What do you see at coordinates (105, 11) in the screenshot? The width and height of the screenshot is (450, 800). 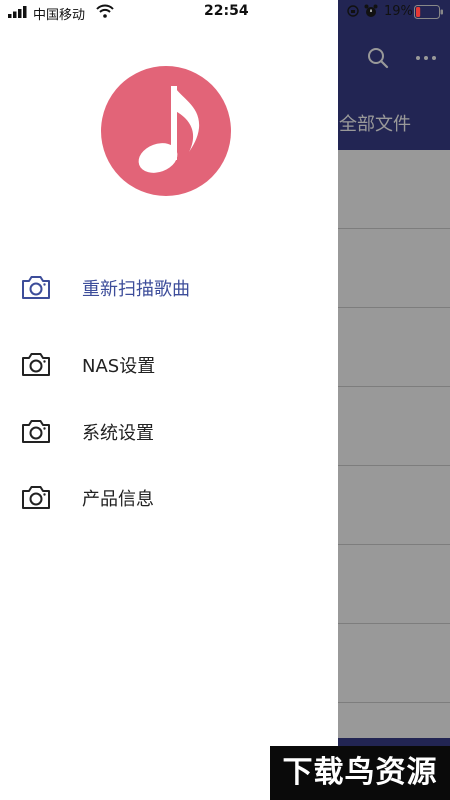 I see `wifi-icon` at bounding box center [105, 11].